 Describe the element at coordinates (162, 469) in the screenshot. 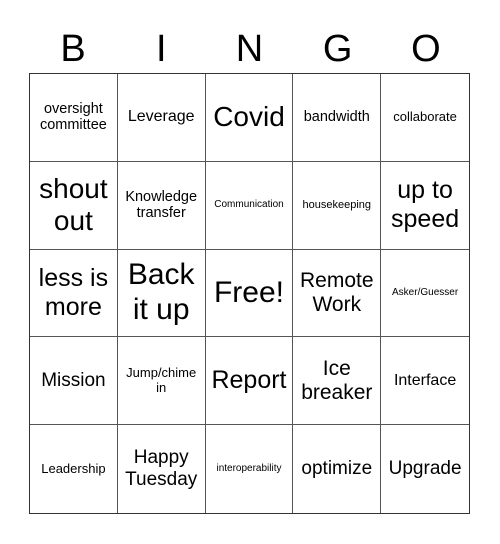

I see `bingo-cell: Happy Tuesday` at that location.